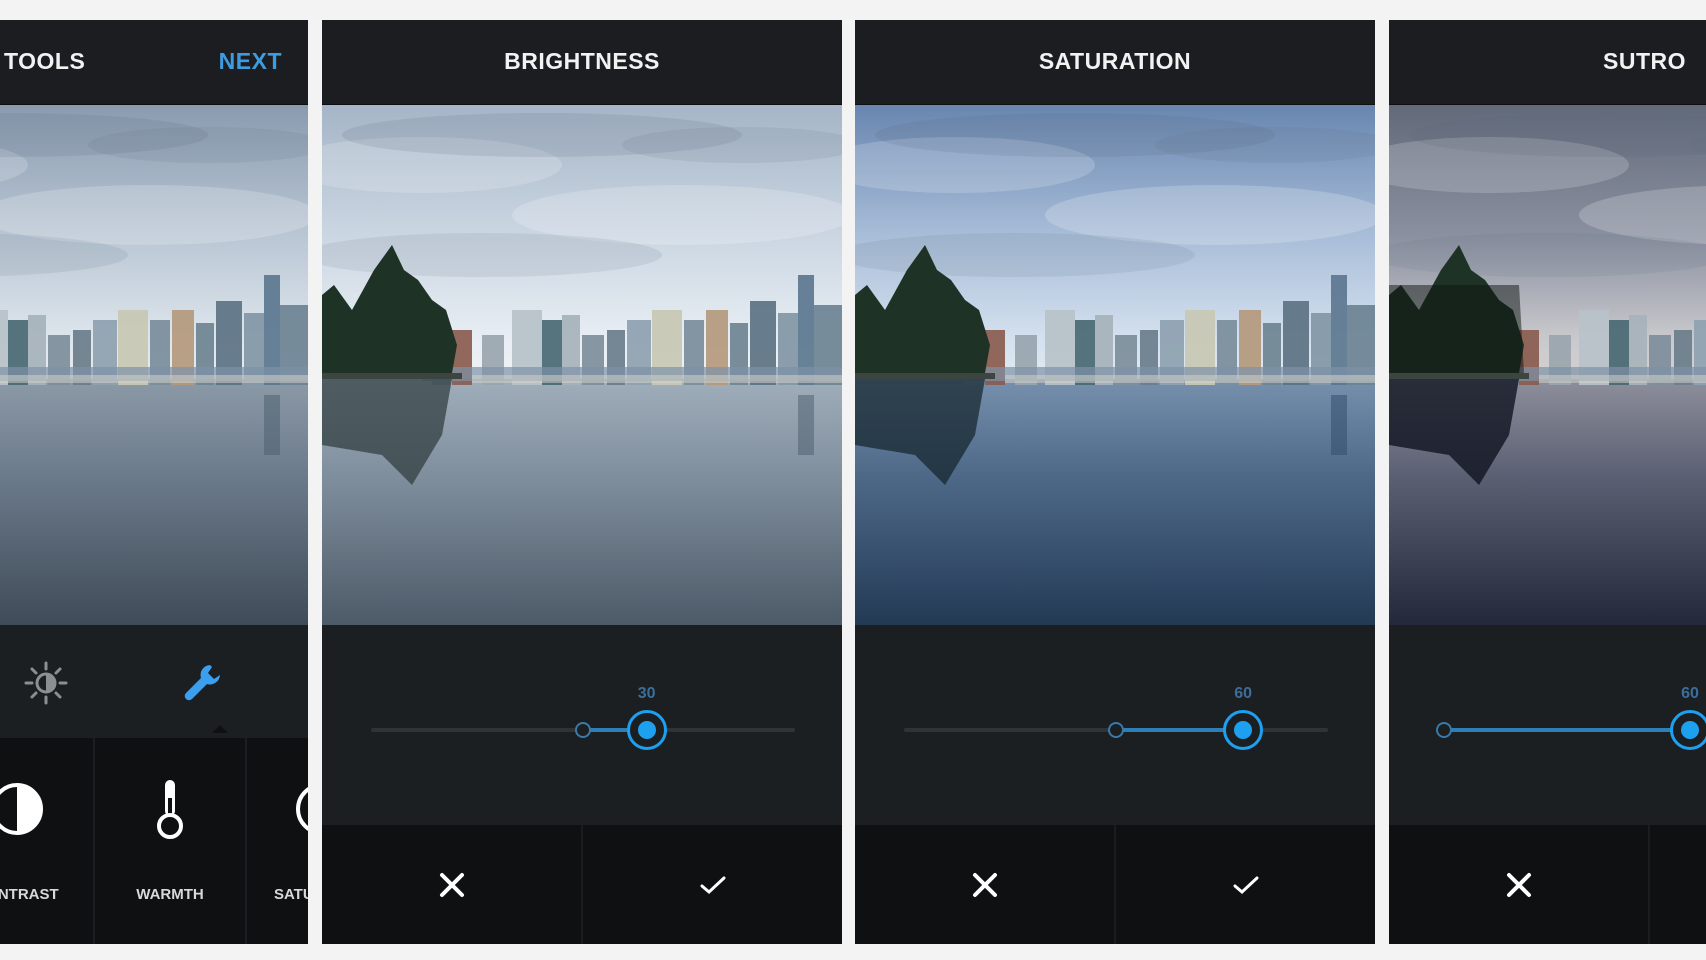  I want to click on screen-title: SUTRO, so click(1644, 61).